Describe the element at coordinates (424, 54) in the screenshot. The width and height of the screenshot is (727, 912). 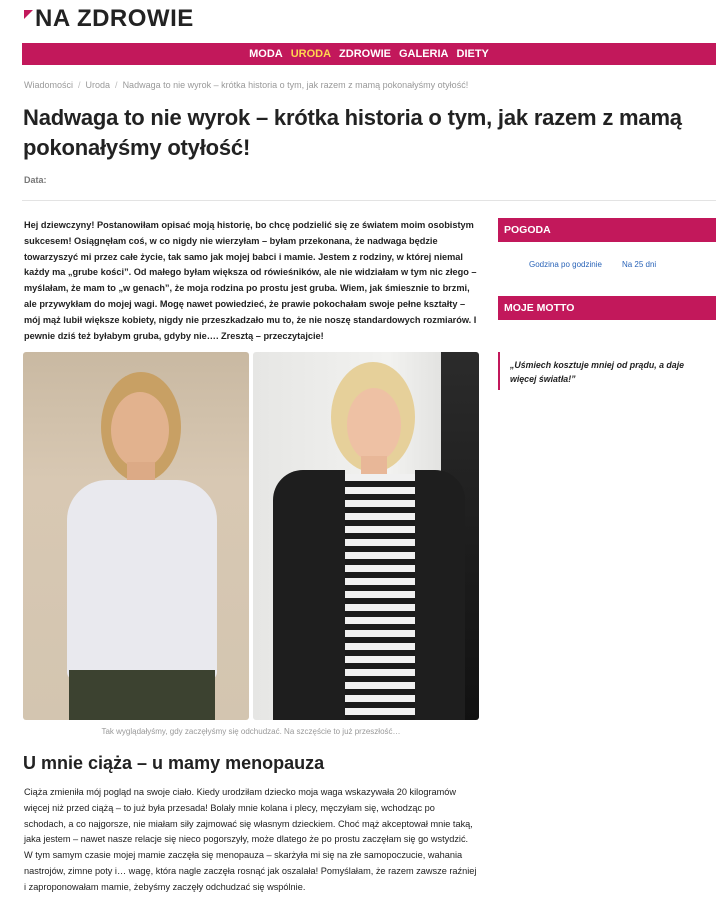
I see `nav-item-galeria: GALERIA` at that location.